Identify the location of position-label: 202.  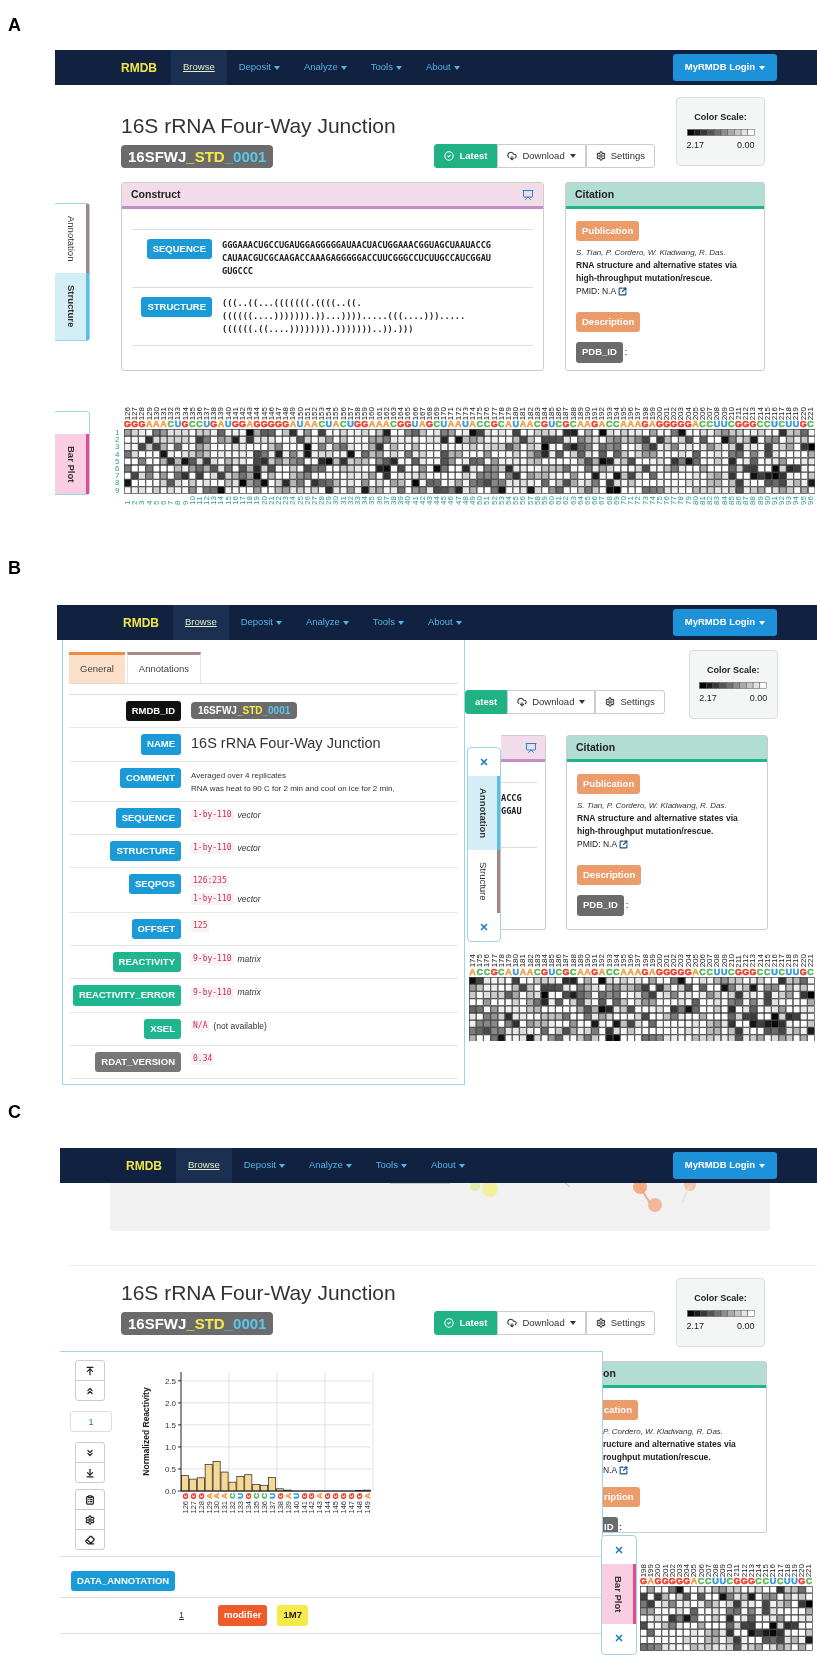
(674, 413).